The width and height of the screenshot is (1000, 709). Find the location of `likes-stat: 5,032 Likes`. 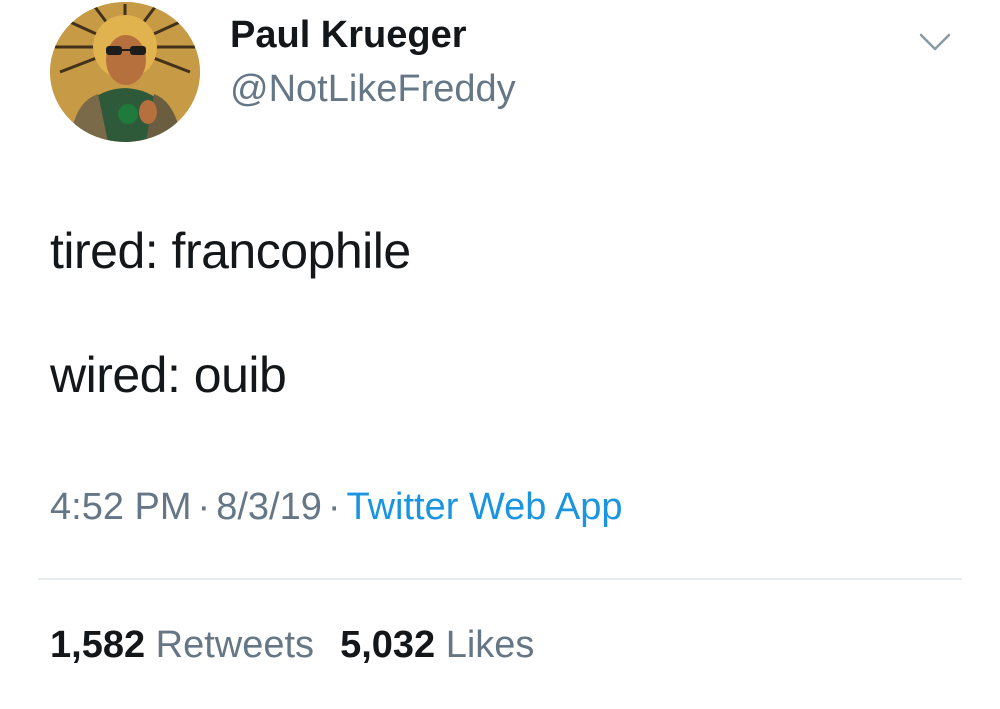

likes-stat: 5,032 Likes is located at coordinates (437, 645).